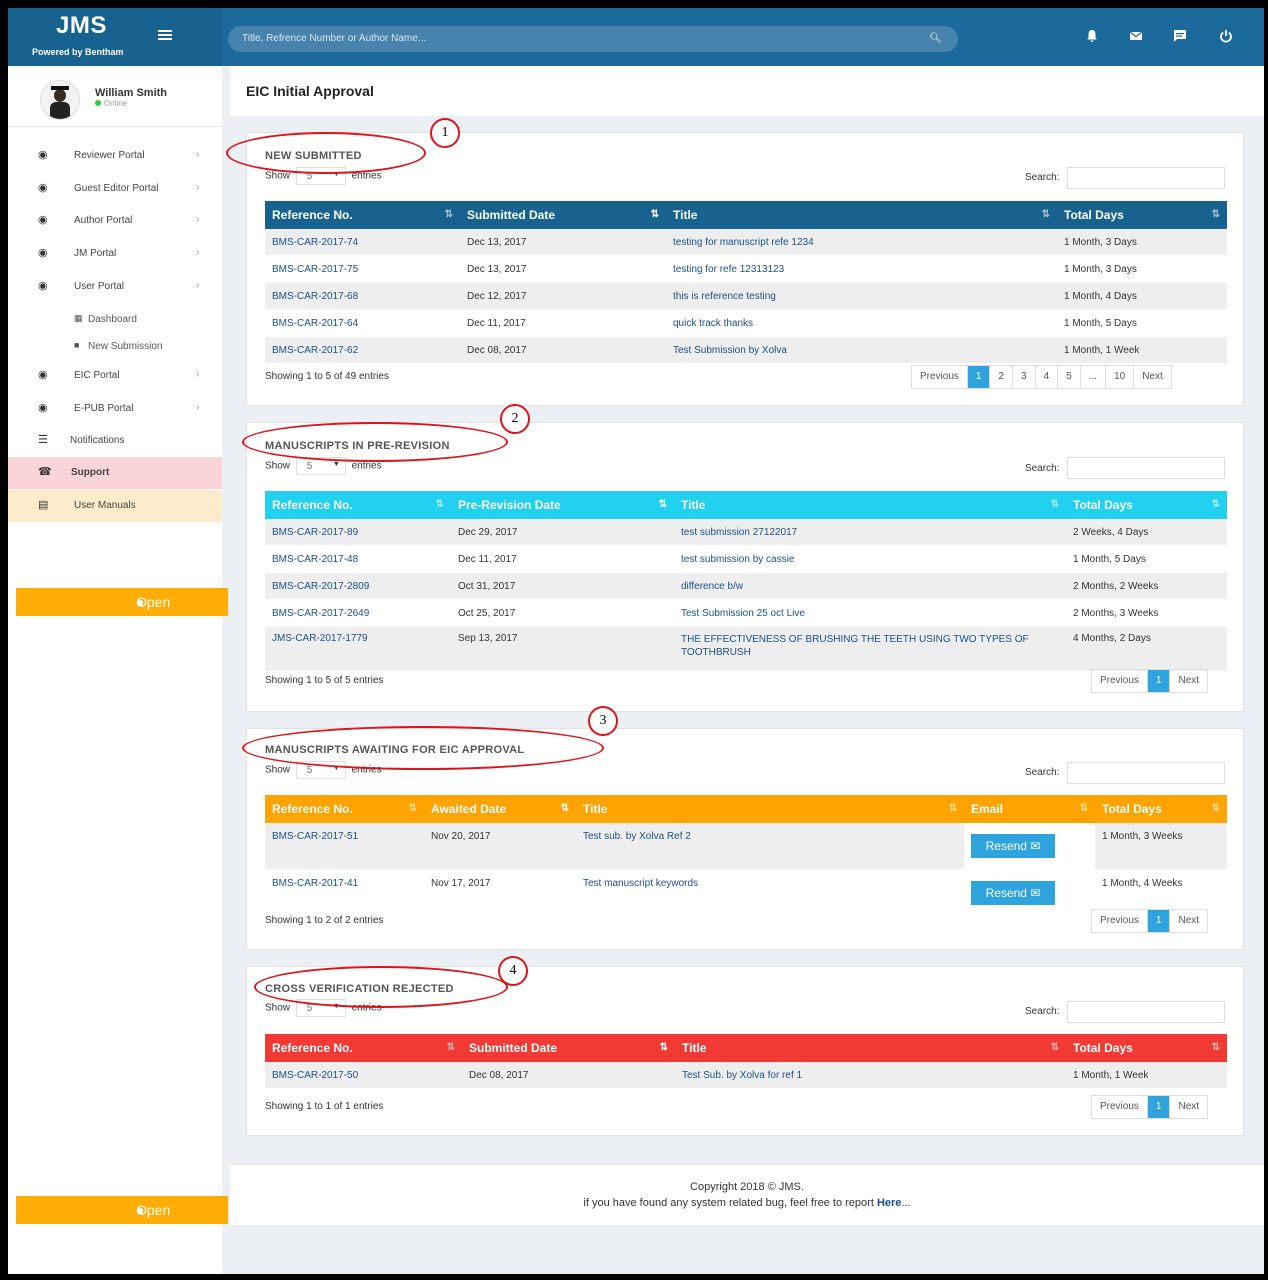  I want to click on title-link: Test Submission by Xolva, so click(861, 350).